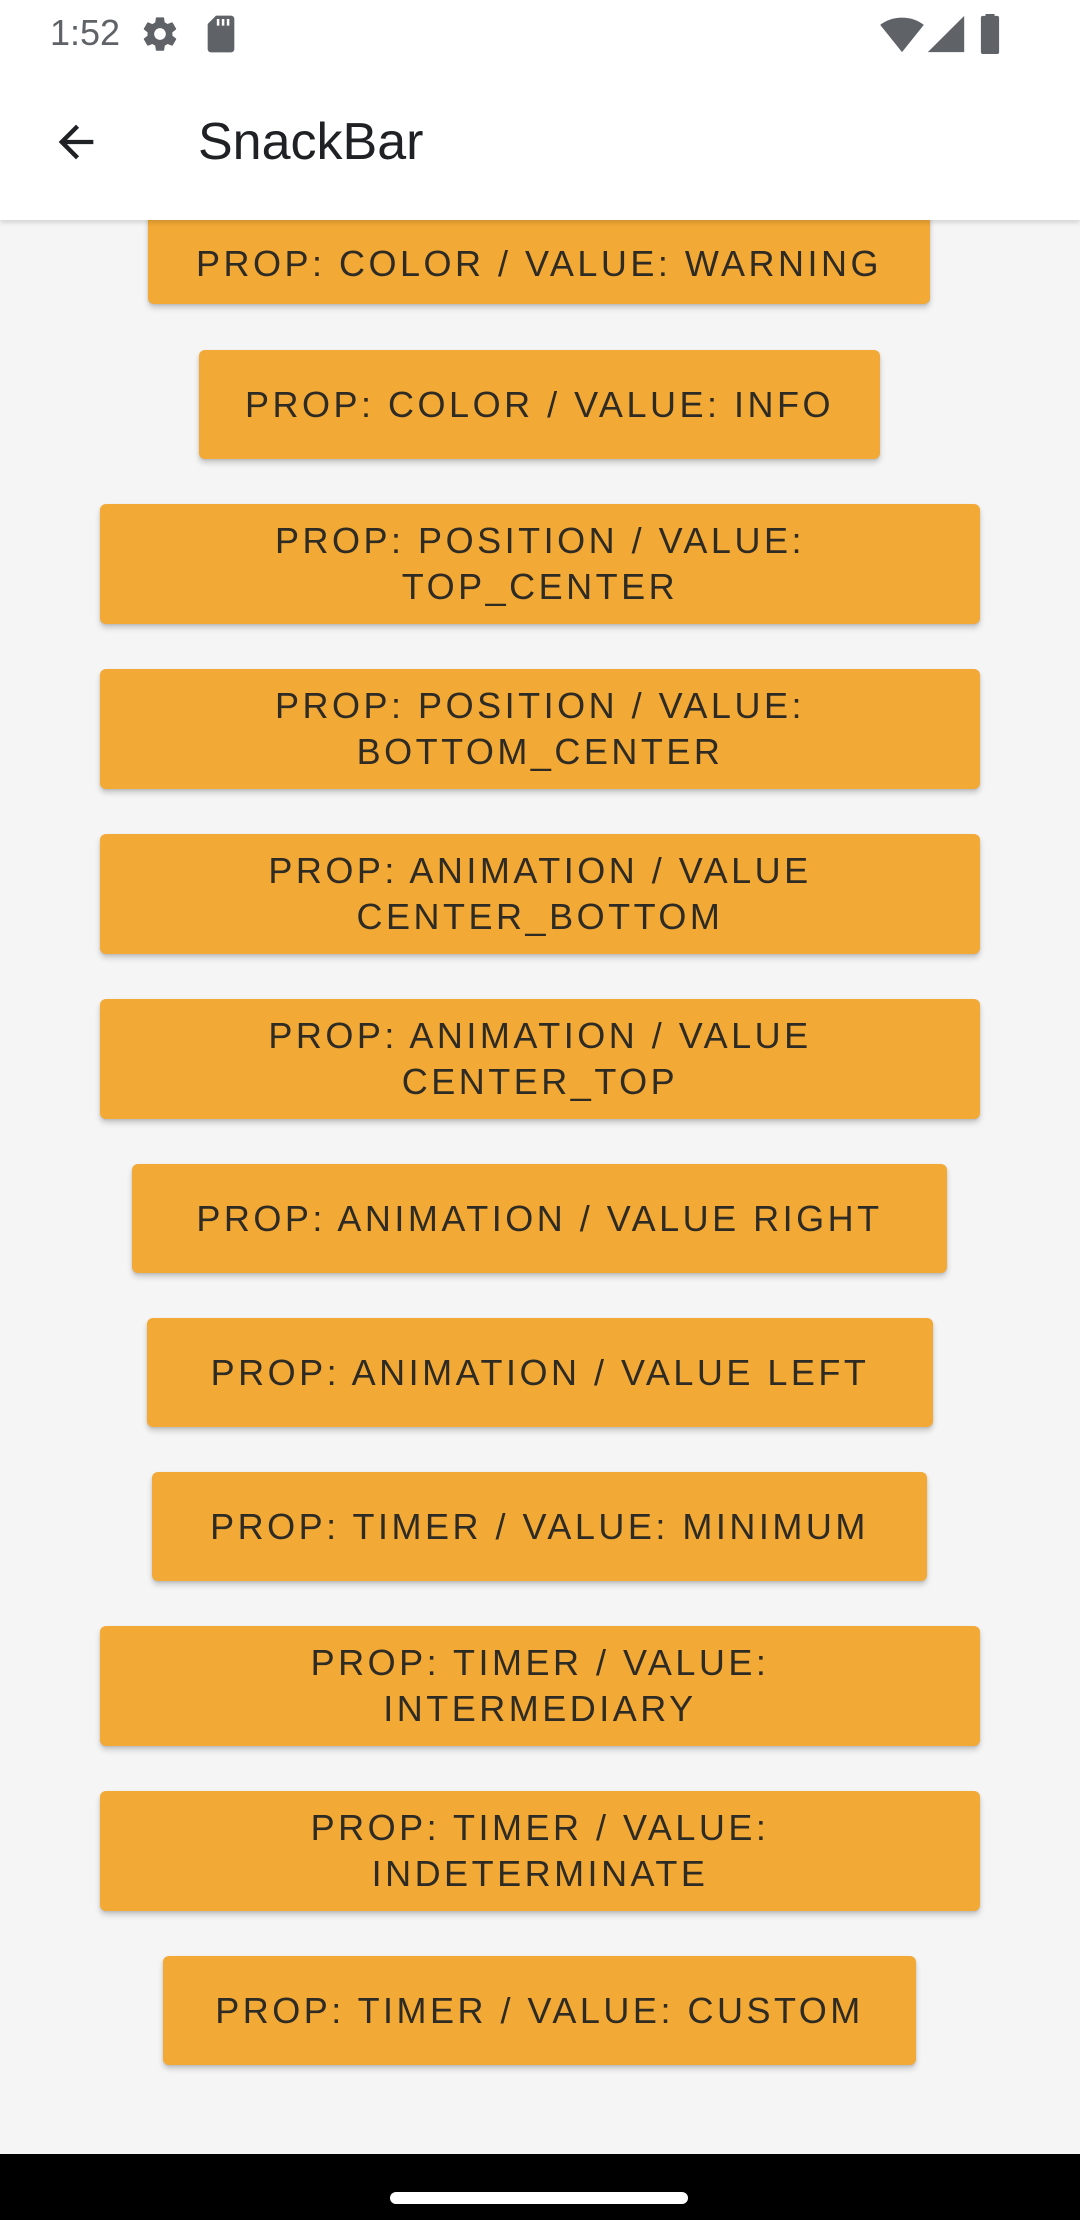 This screenshot has width=1080, height=2220. What do you see at coordinates (539, 2198) in the screenshot?
I see `home-gesture-handle` at bounding box center [539, 2198].